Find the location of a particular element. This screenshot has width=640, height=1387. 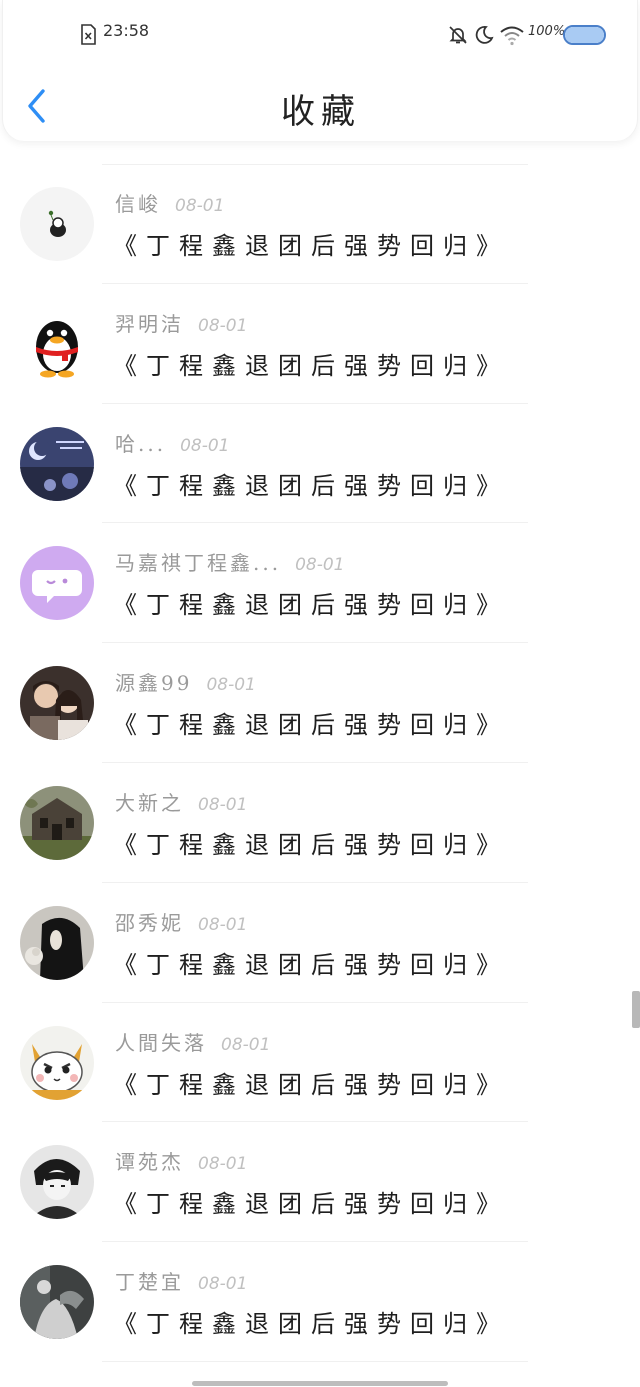

user-name: 丁楚宜 is located at coordinates (149, 1282).